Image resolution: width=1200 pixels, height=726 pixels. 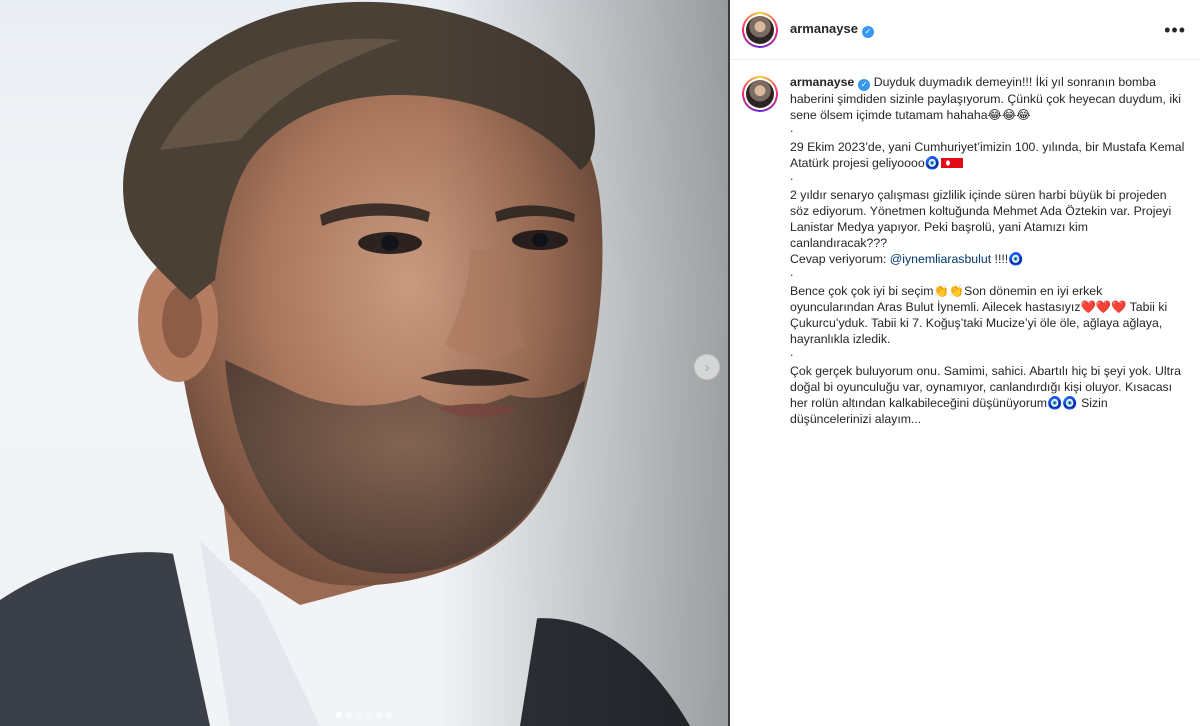 I want to click on chevron-right-icon: ›, so click(x=707, y=367).